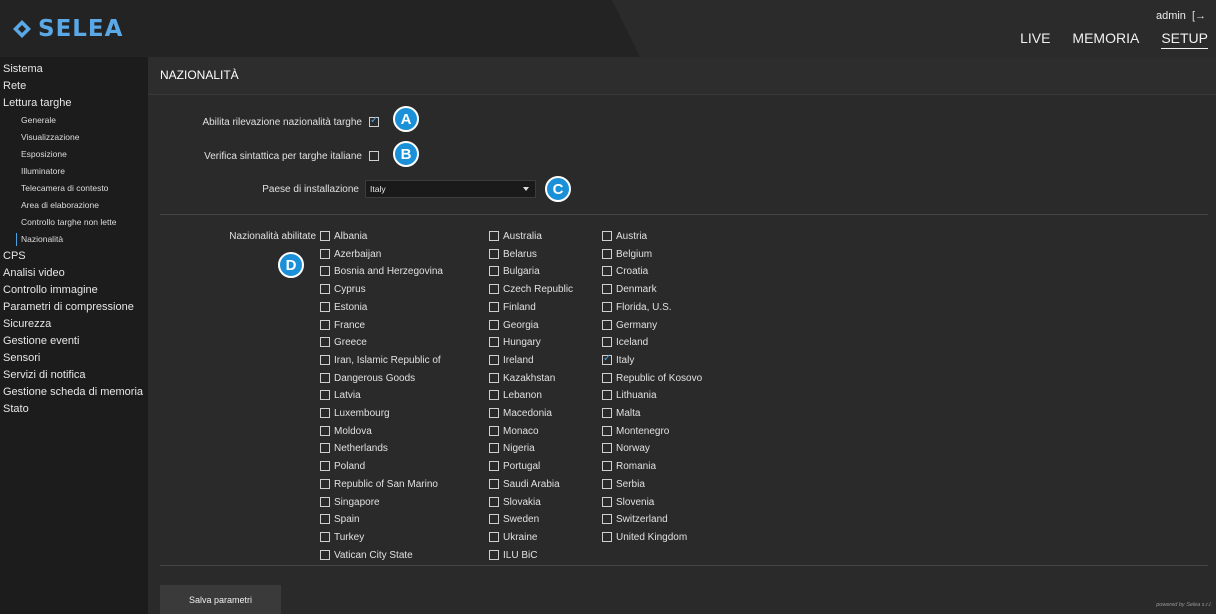 This screenshot has width=1216, height=614. I want to click on nationality-item: Austria, so click(624, 237).